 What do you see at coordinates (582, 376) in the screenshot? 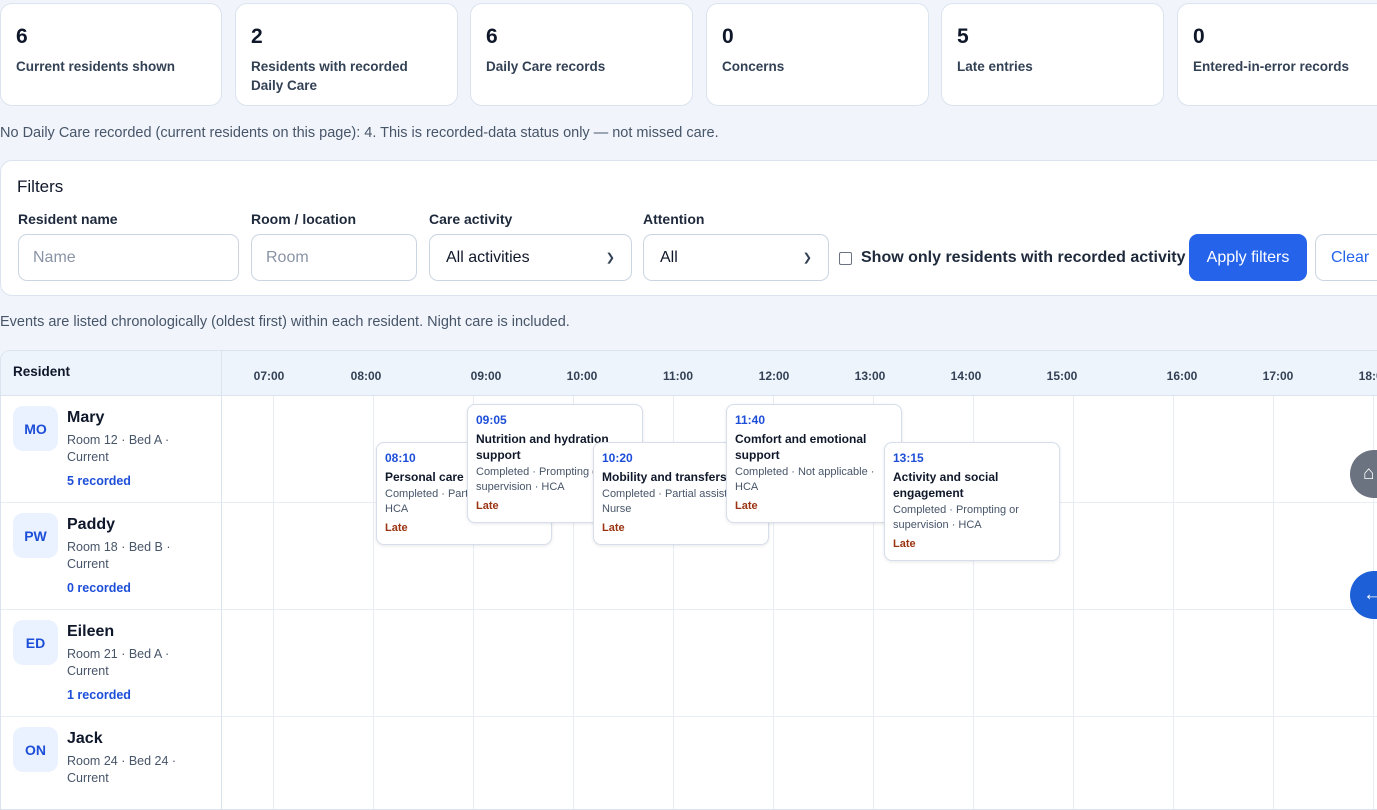
I see `hour-tick: 10:00` at bounding box center [582, 376].